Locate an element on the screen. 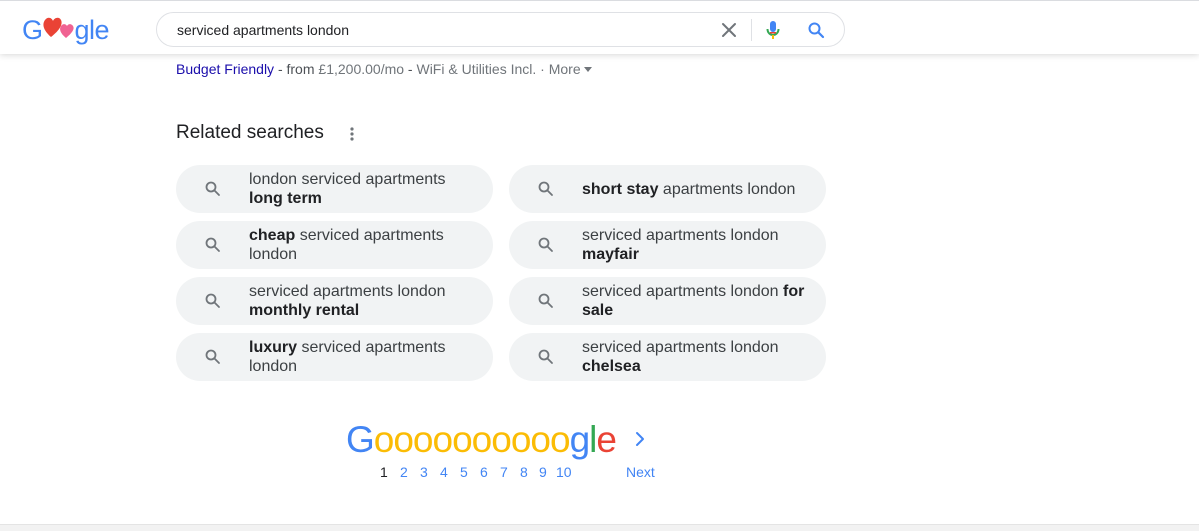 The height and width of the screenshot is (531, 1199). sitelink-budget-friendly: Budget Friendly is located at coordinates (225, 69).